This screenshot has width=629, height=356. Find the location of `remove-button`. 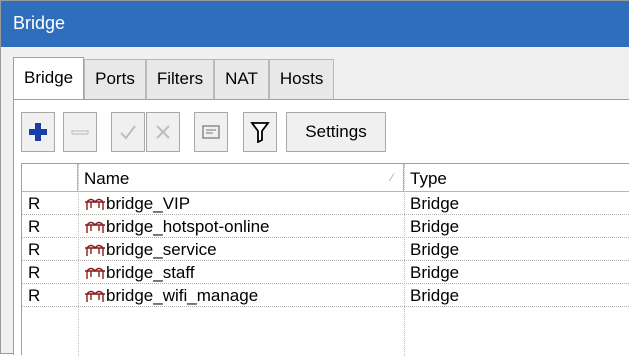

remove-button is located at coordinates (80, 132).